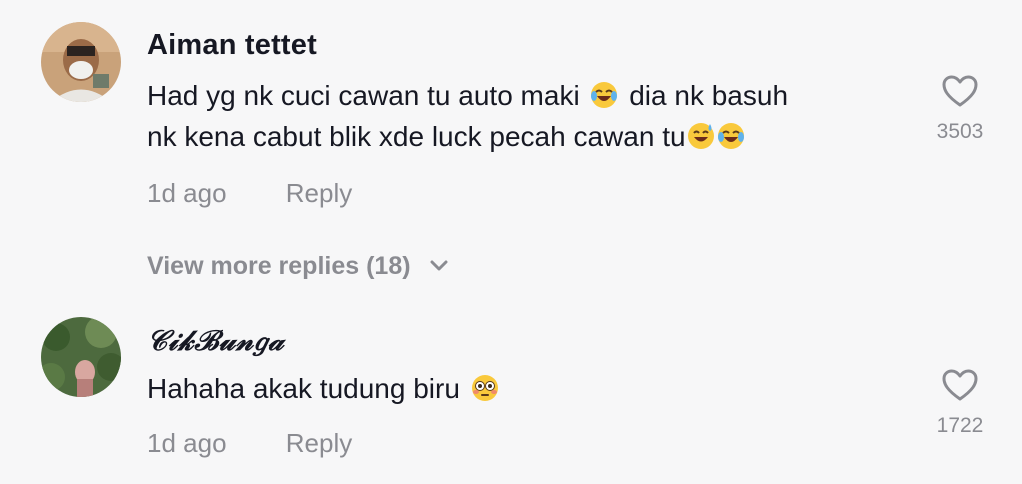 This screenshot has height=484, width=1022. What do you see at coordinates (485, 388) in the screenshot?
I see `flushed-face-emoji` at bounding box center [485, 388].